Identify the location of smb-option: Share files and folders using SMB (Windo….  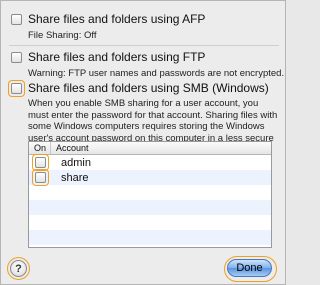
(138, 88).